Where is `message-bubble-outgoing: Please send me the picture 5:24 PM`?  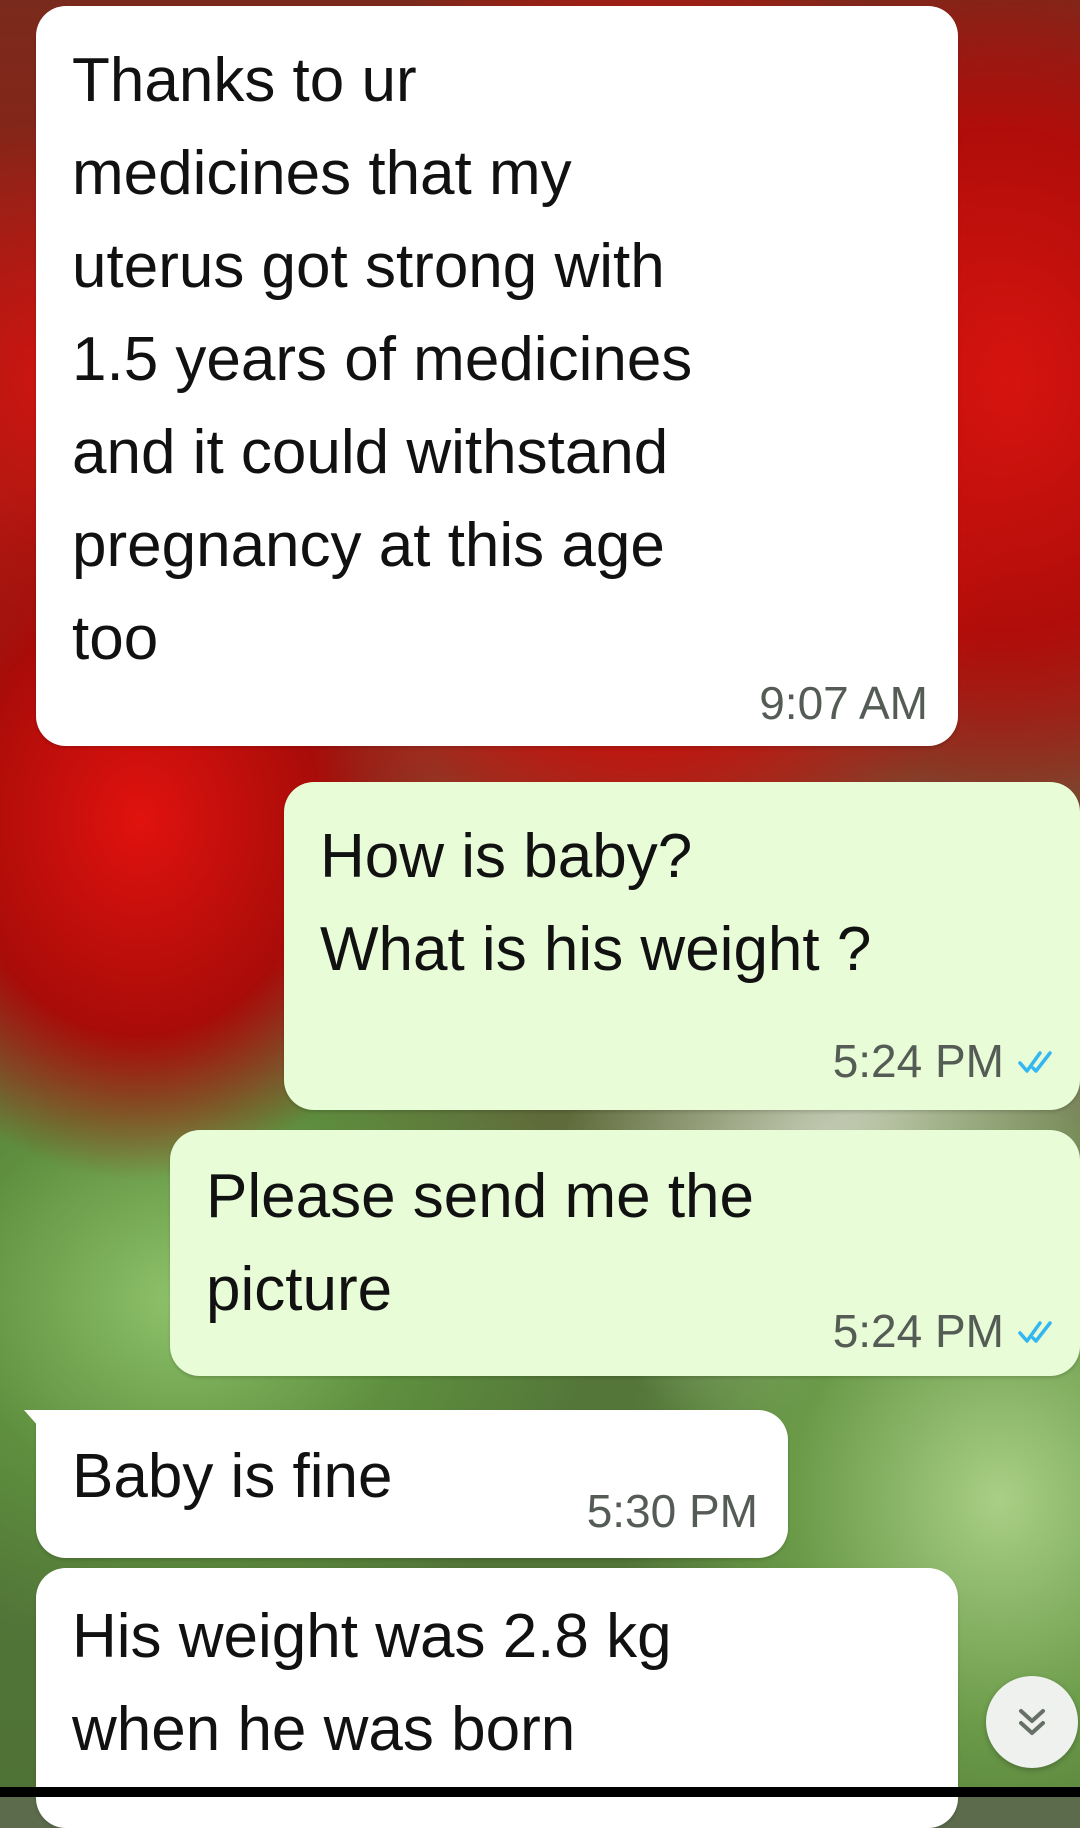 message-bubble-outgoing: Please send me the picture 5:24 PM is located at coordinates (625, 1253).